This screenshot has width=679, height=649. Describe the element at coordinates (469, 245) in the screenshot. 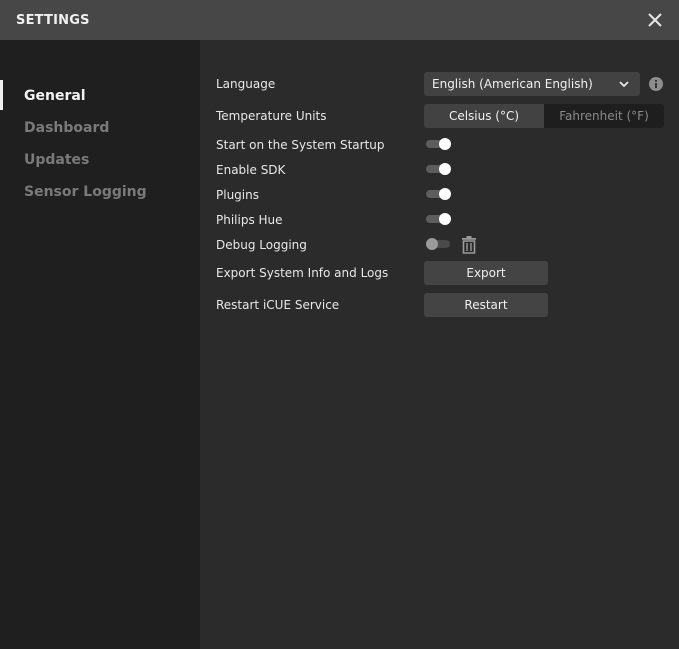

I see `trash-icon` at that location.